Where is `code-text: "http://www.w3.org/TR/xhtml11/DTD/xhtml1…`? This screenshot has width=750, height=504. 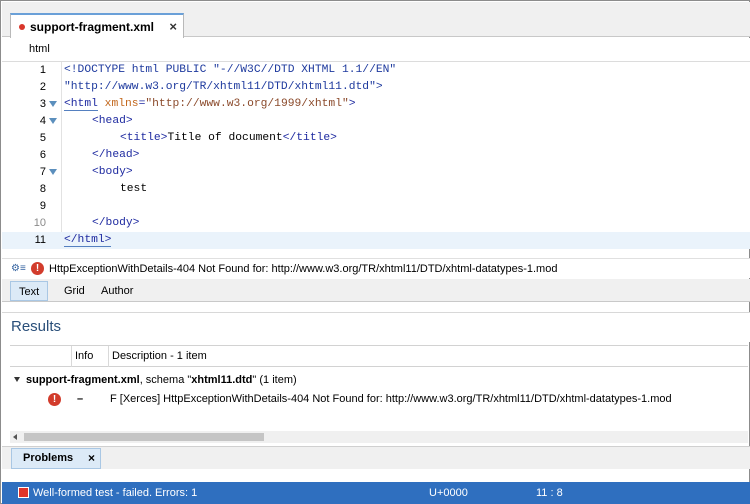 code-text: "http://www.w3.org/TR/xhtml11/DTD/xhtml1… is located at coordinates (223, 87).